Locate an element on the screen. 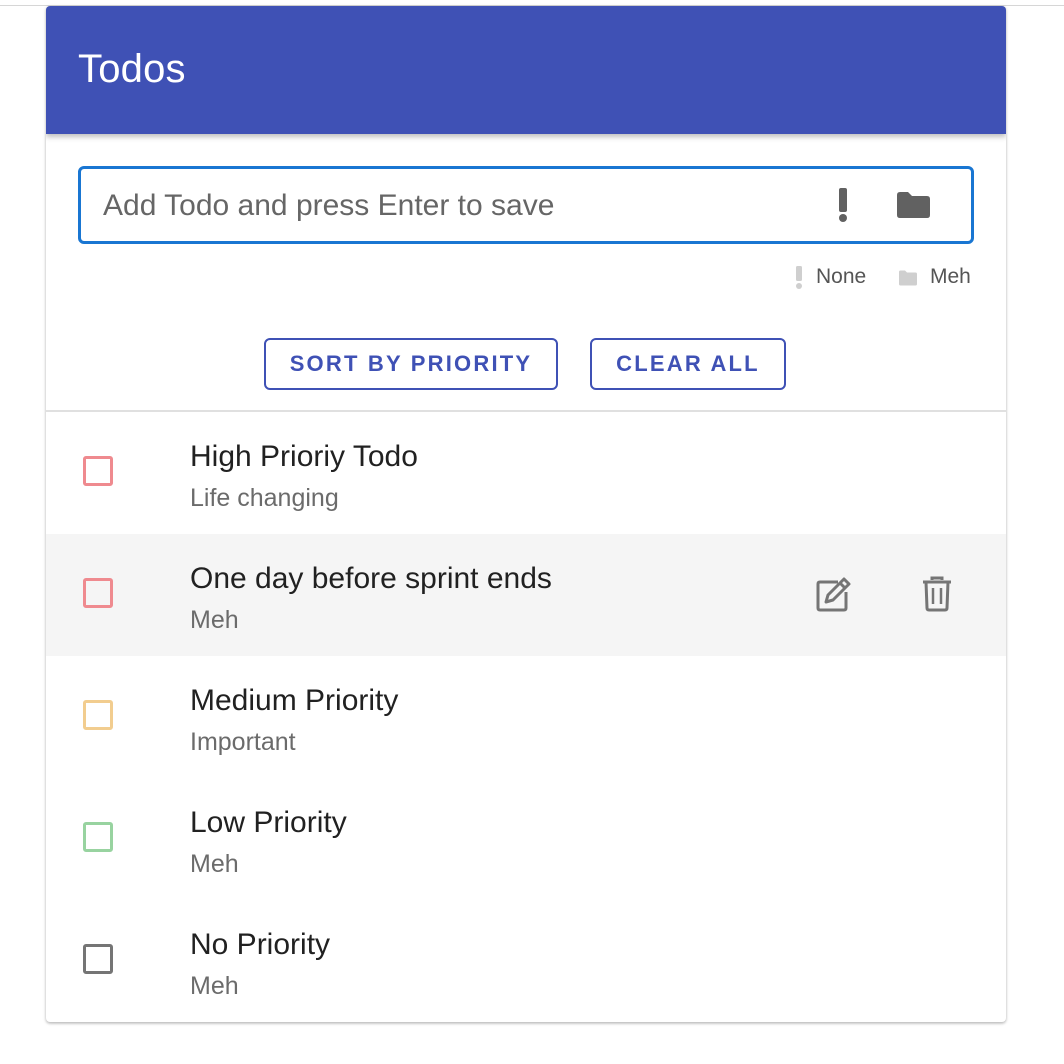  todo-row: No Priority Meh is located at coordinates (526, 961).